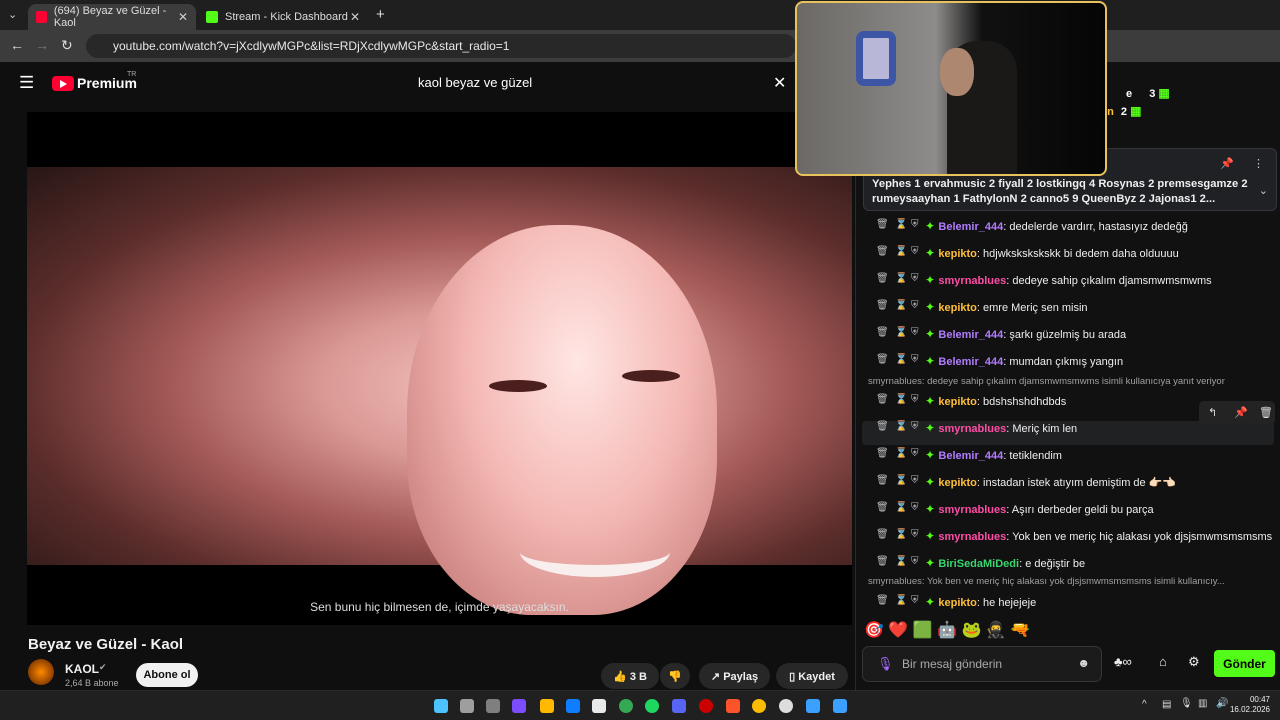 The image size is (1280, 720). I want to click on emoji-icon: ☻, so click(1083, 663).